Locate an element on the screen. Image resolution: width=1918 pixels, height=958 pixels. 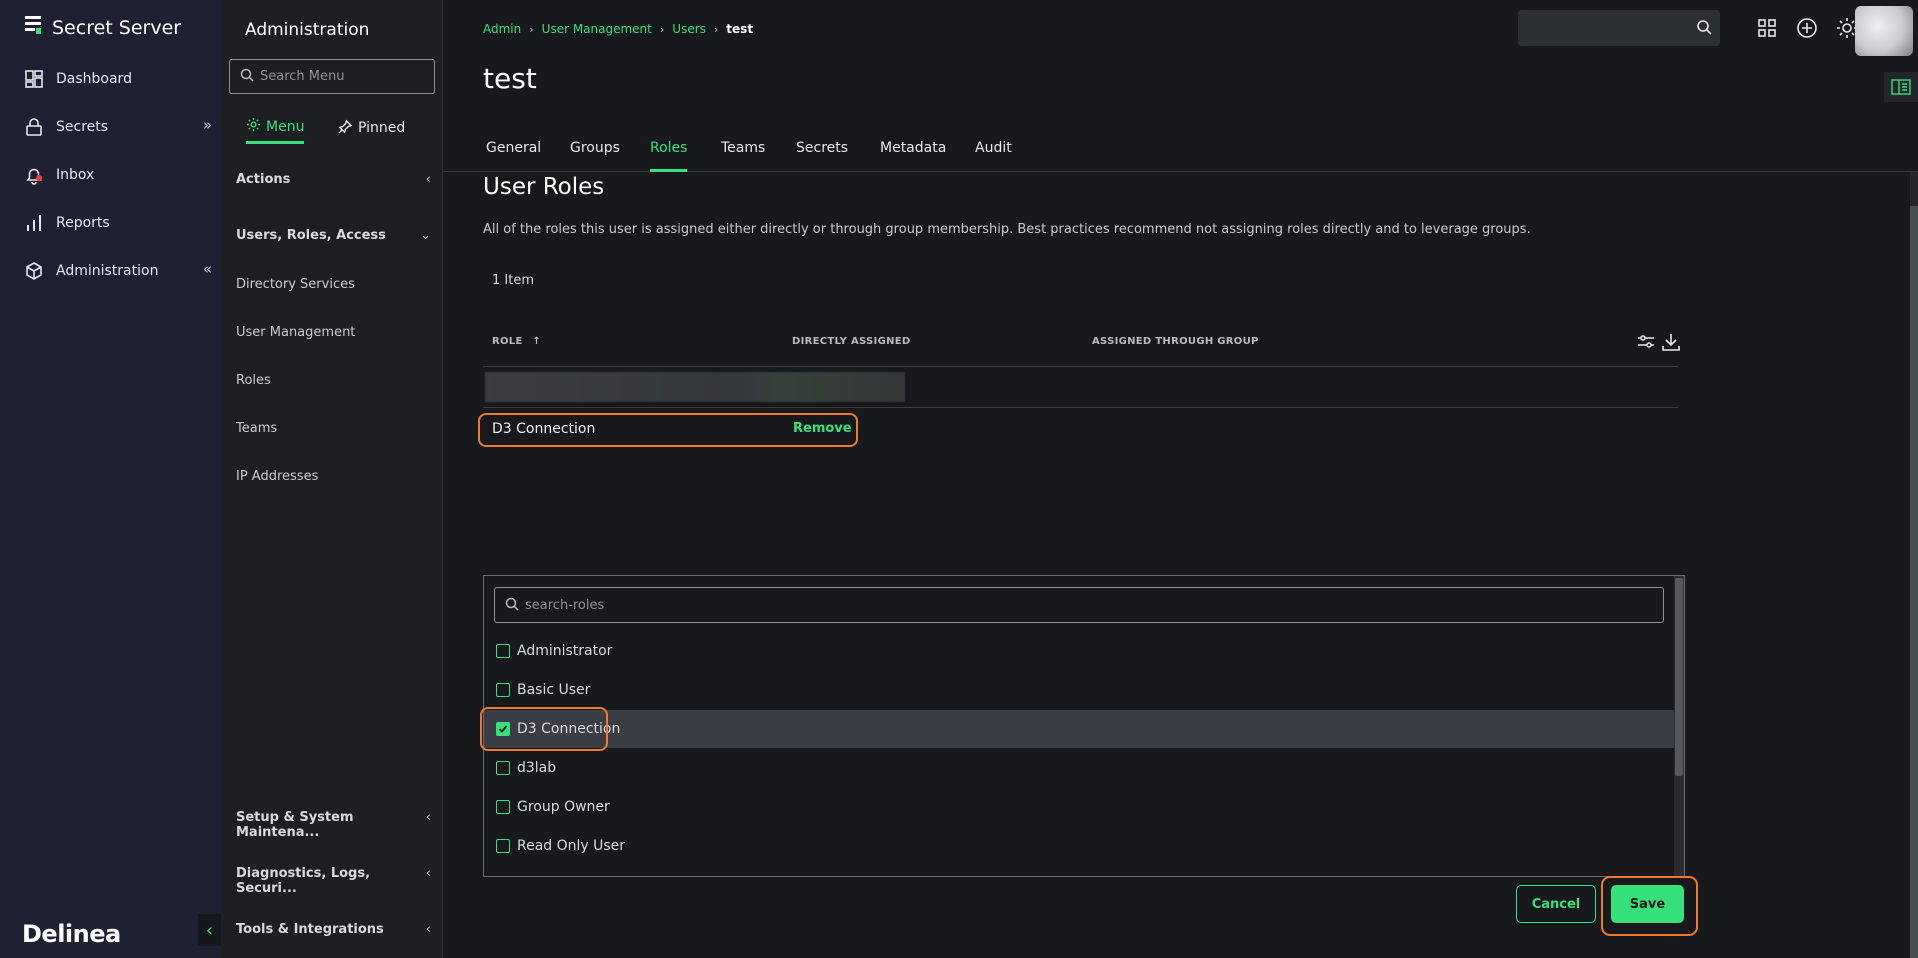
menu-search-input is located at coordinates (345, 76).